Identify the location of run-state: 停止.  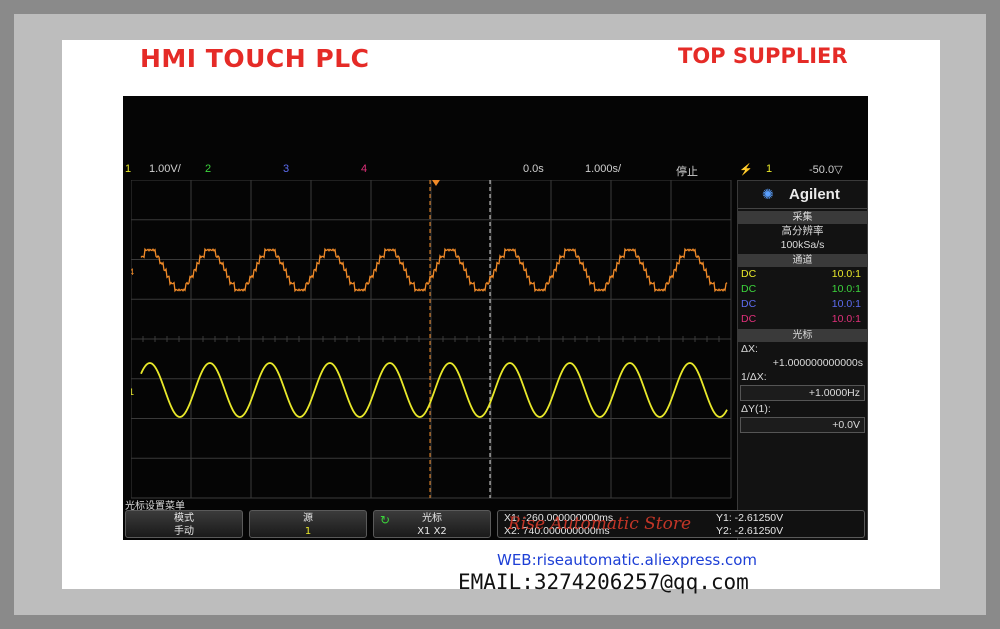
(687, 172).